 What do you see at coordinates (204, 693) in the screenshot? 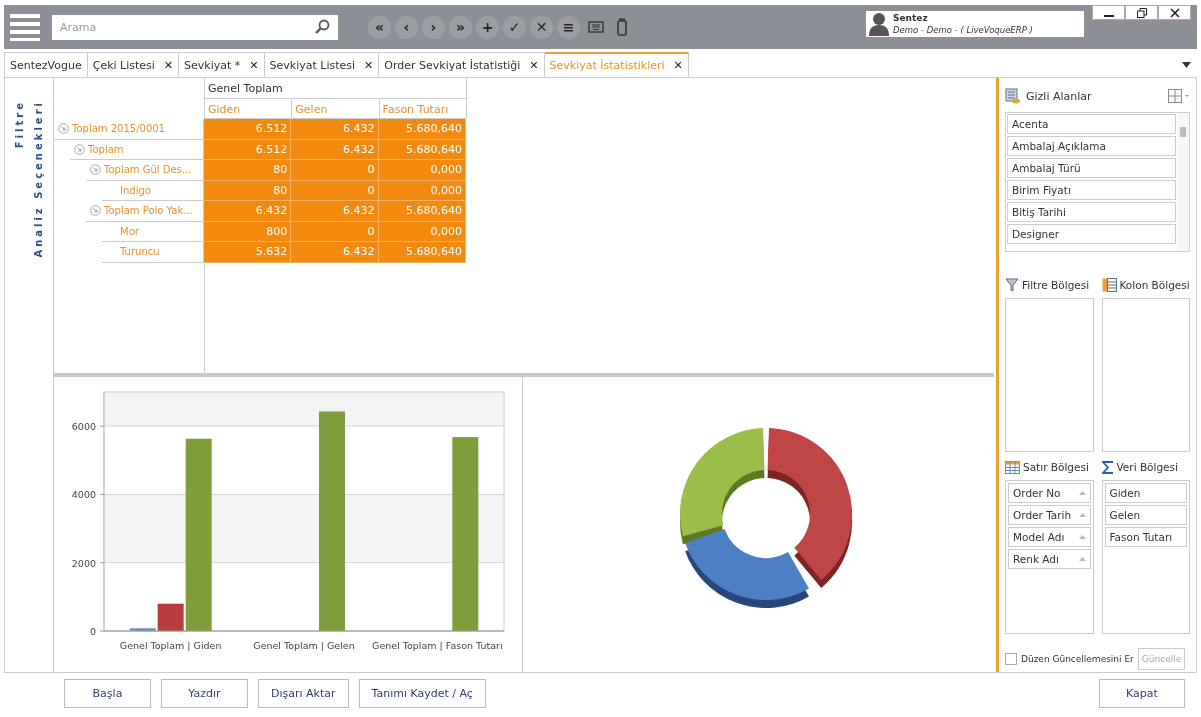
I see `action-button: Yazdır` at bounding box center [204, 693].